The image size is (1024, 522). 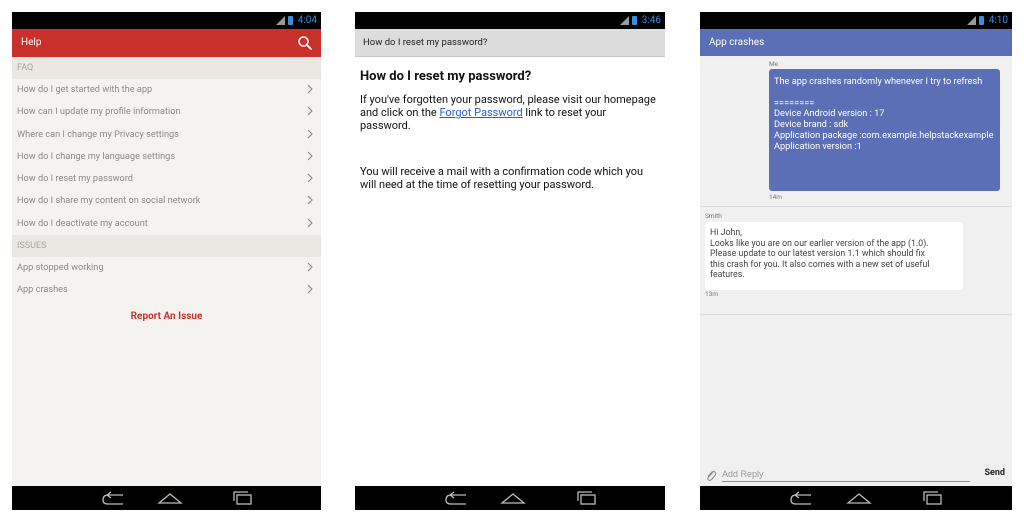 What do you see at coordinates (846, 474) in the screenshot?
I see `reply-input` at bounding box center [846, 474].